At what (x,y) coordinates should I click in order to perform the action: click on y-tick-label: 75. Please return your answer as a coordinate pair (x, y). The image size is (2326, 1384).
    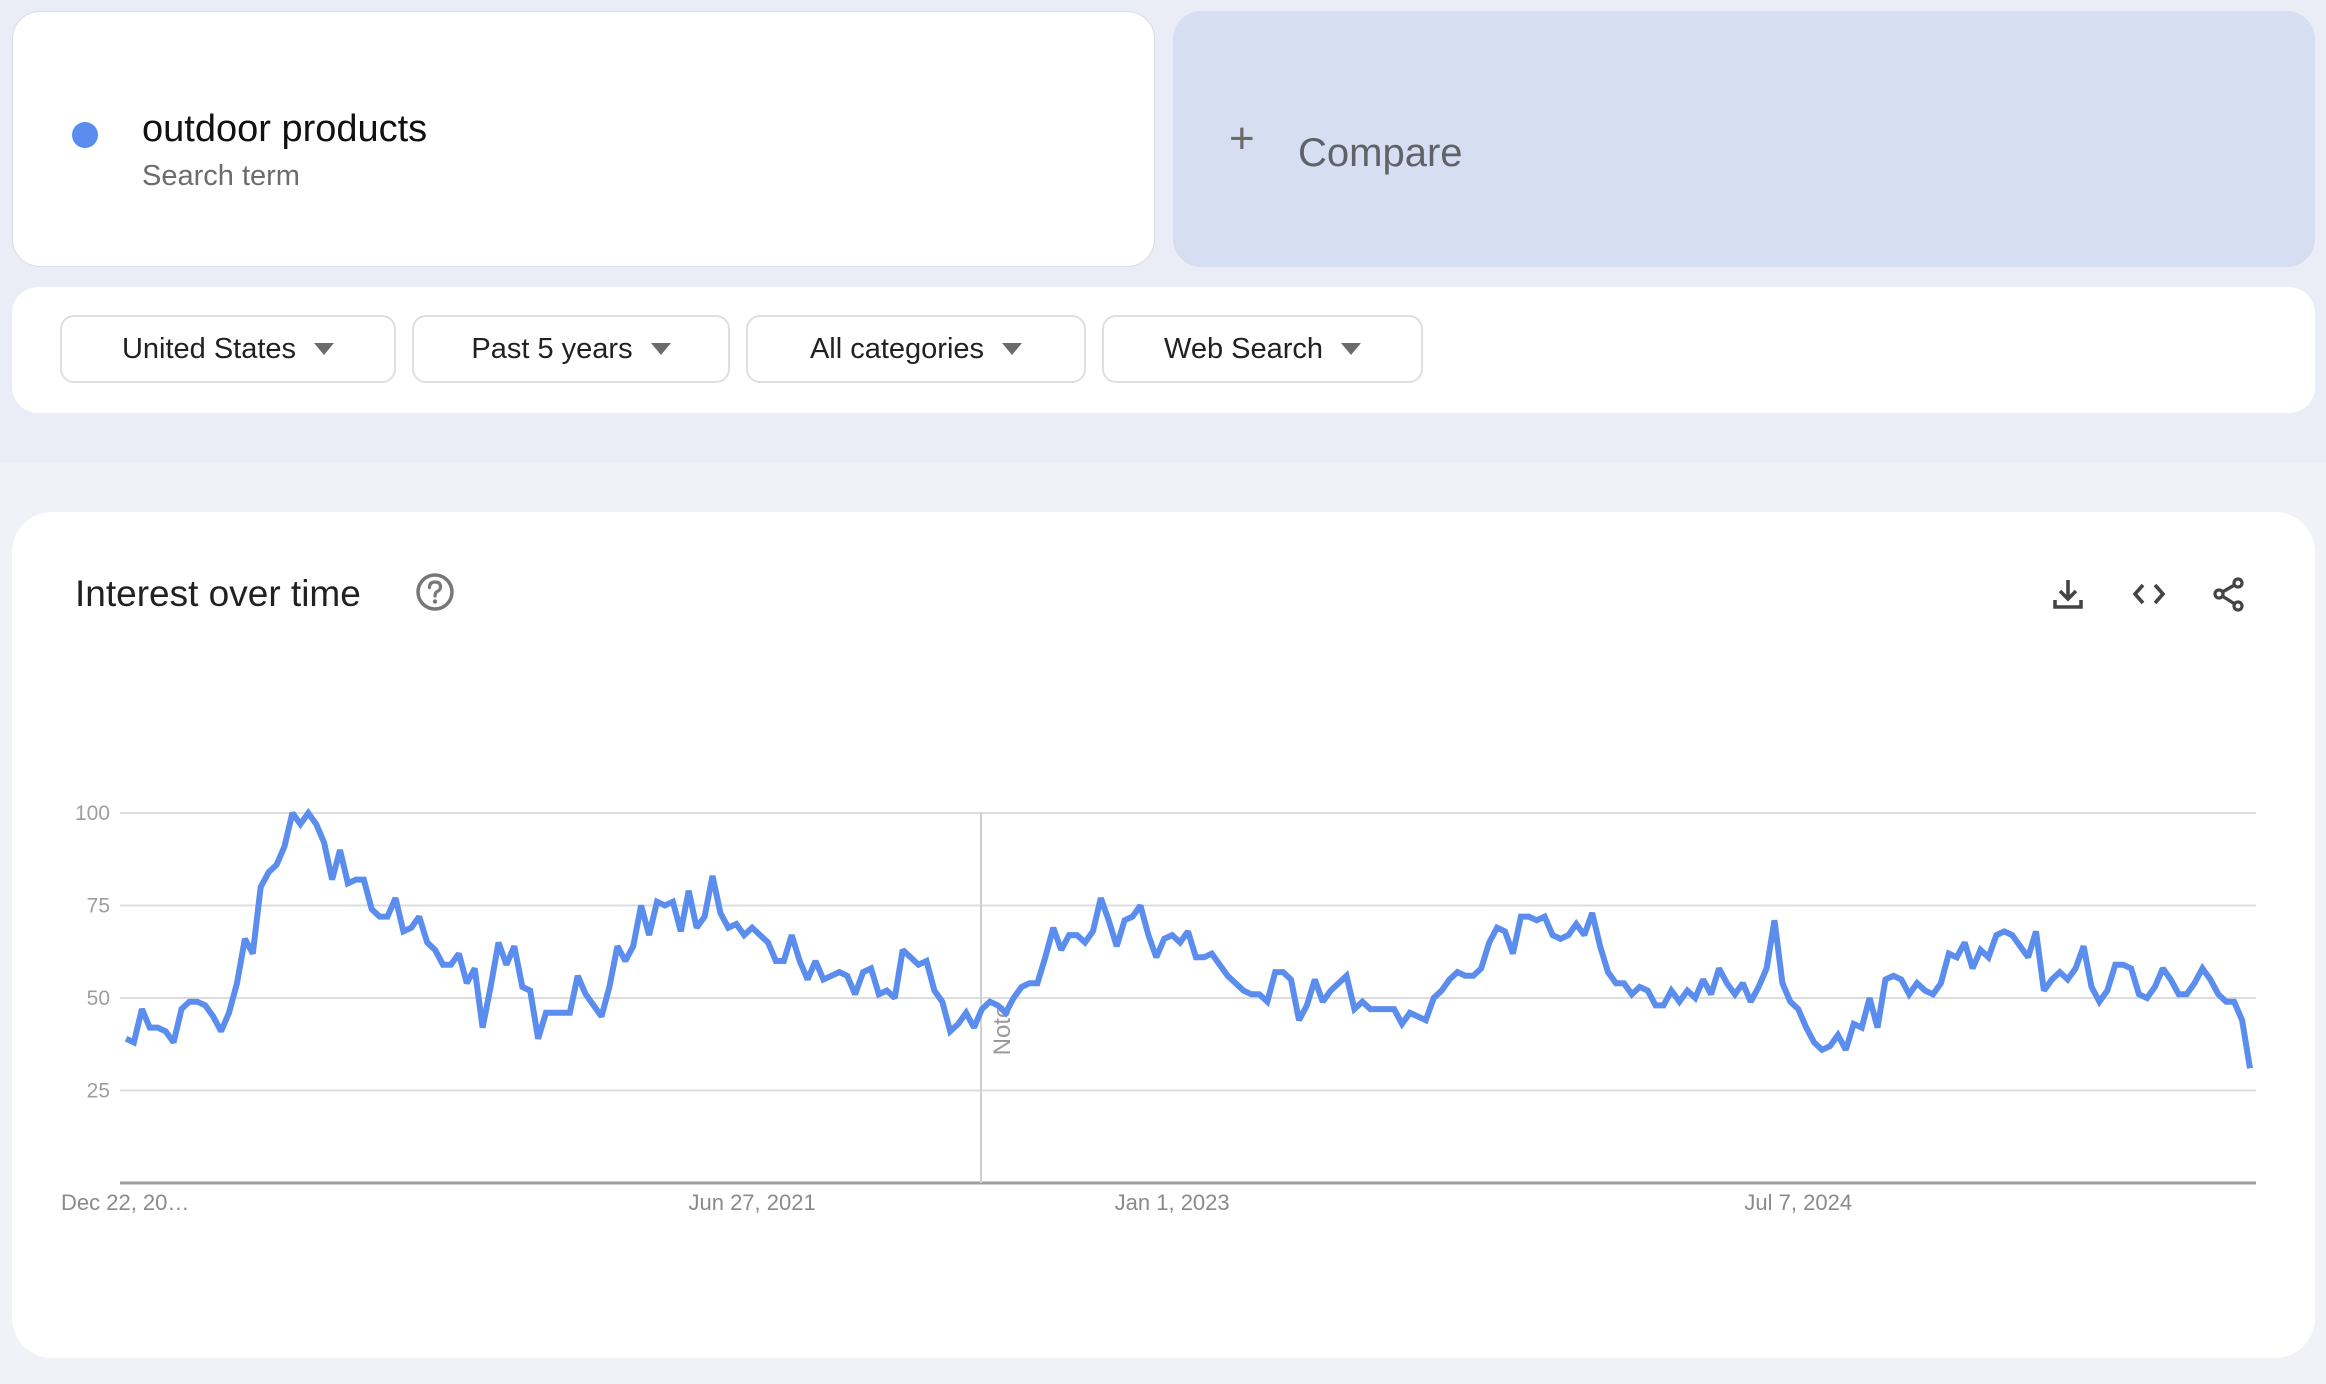
    Looking at the image, I should click on (98, 906).